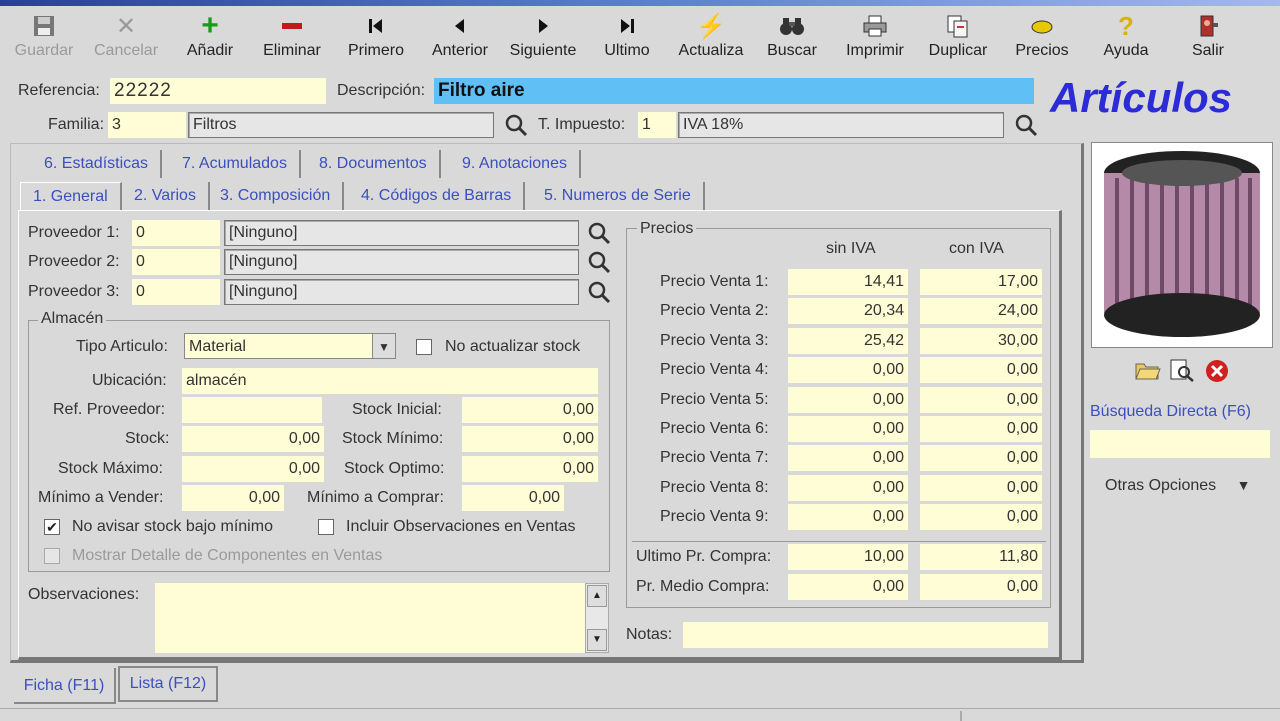  What do you see at coordinates (292, 26) in the screenshot?
I see `minus-icon` at bounding box center [292, 26].